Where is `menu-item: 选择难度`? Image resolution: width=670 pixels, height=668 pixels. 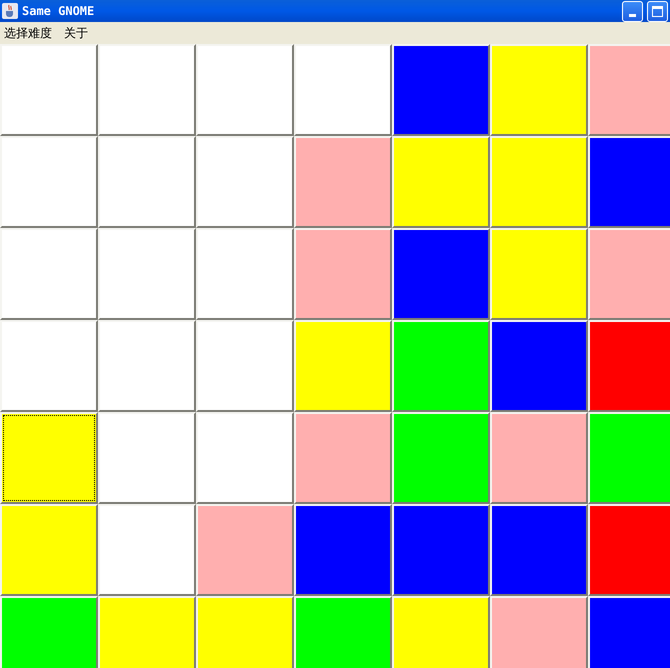 menu-item: 选择难度 is located at coordinates (28, 33).